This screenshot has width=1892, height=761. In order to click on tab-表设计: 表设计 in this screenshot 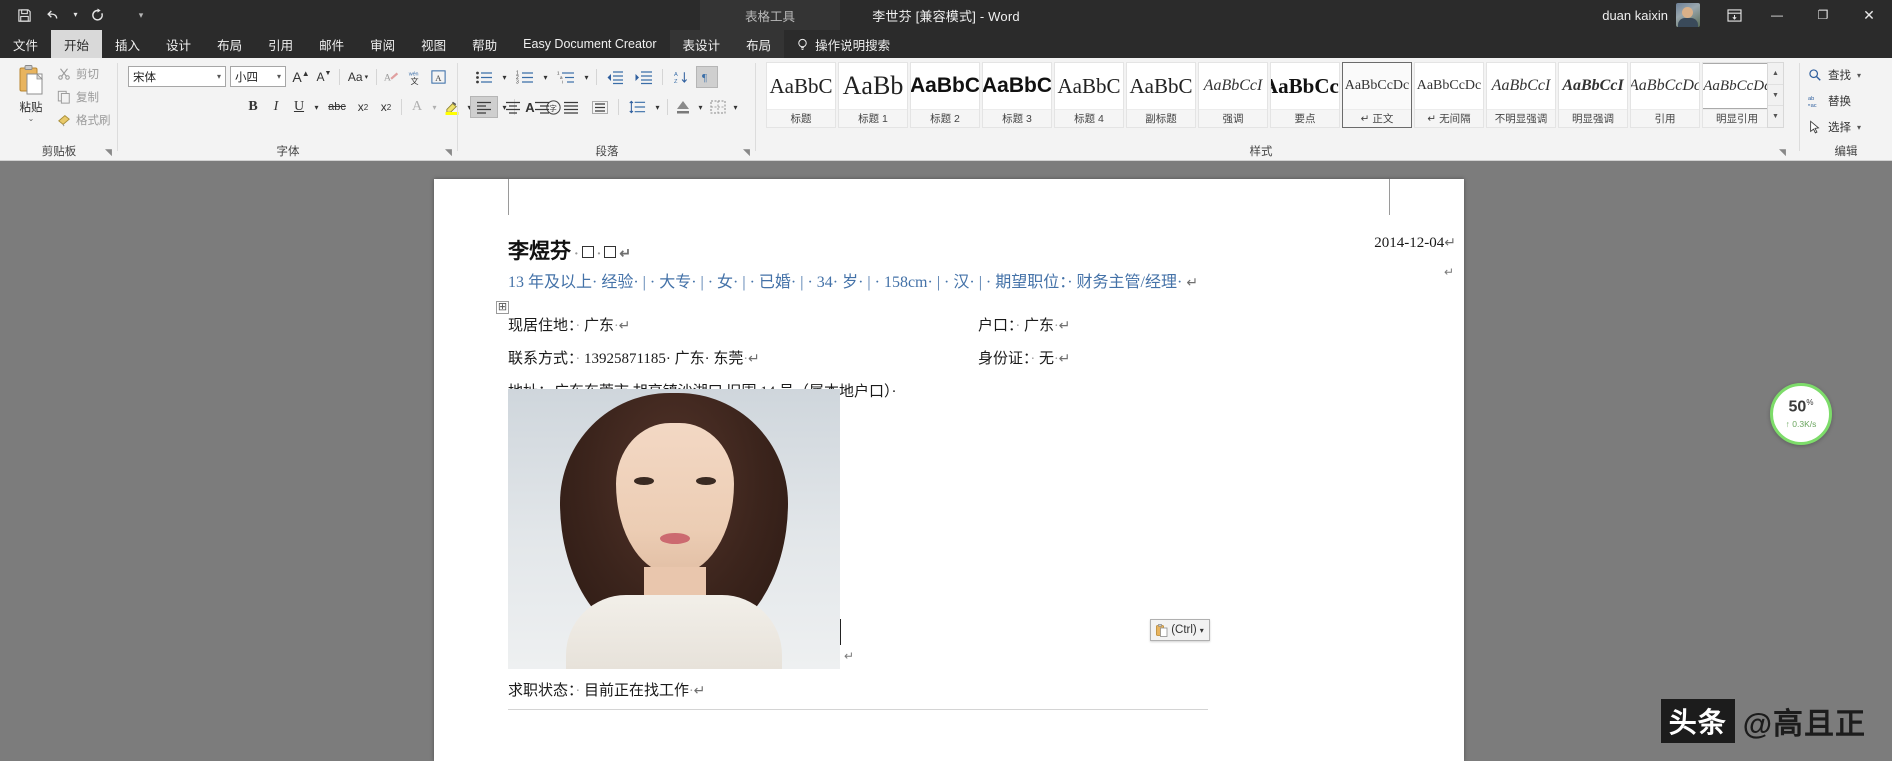, I will do `click(701, 44)`.